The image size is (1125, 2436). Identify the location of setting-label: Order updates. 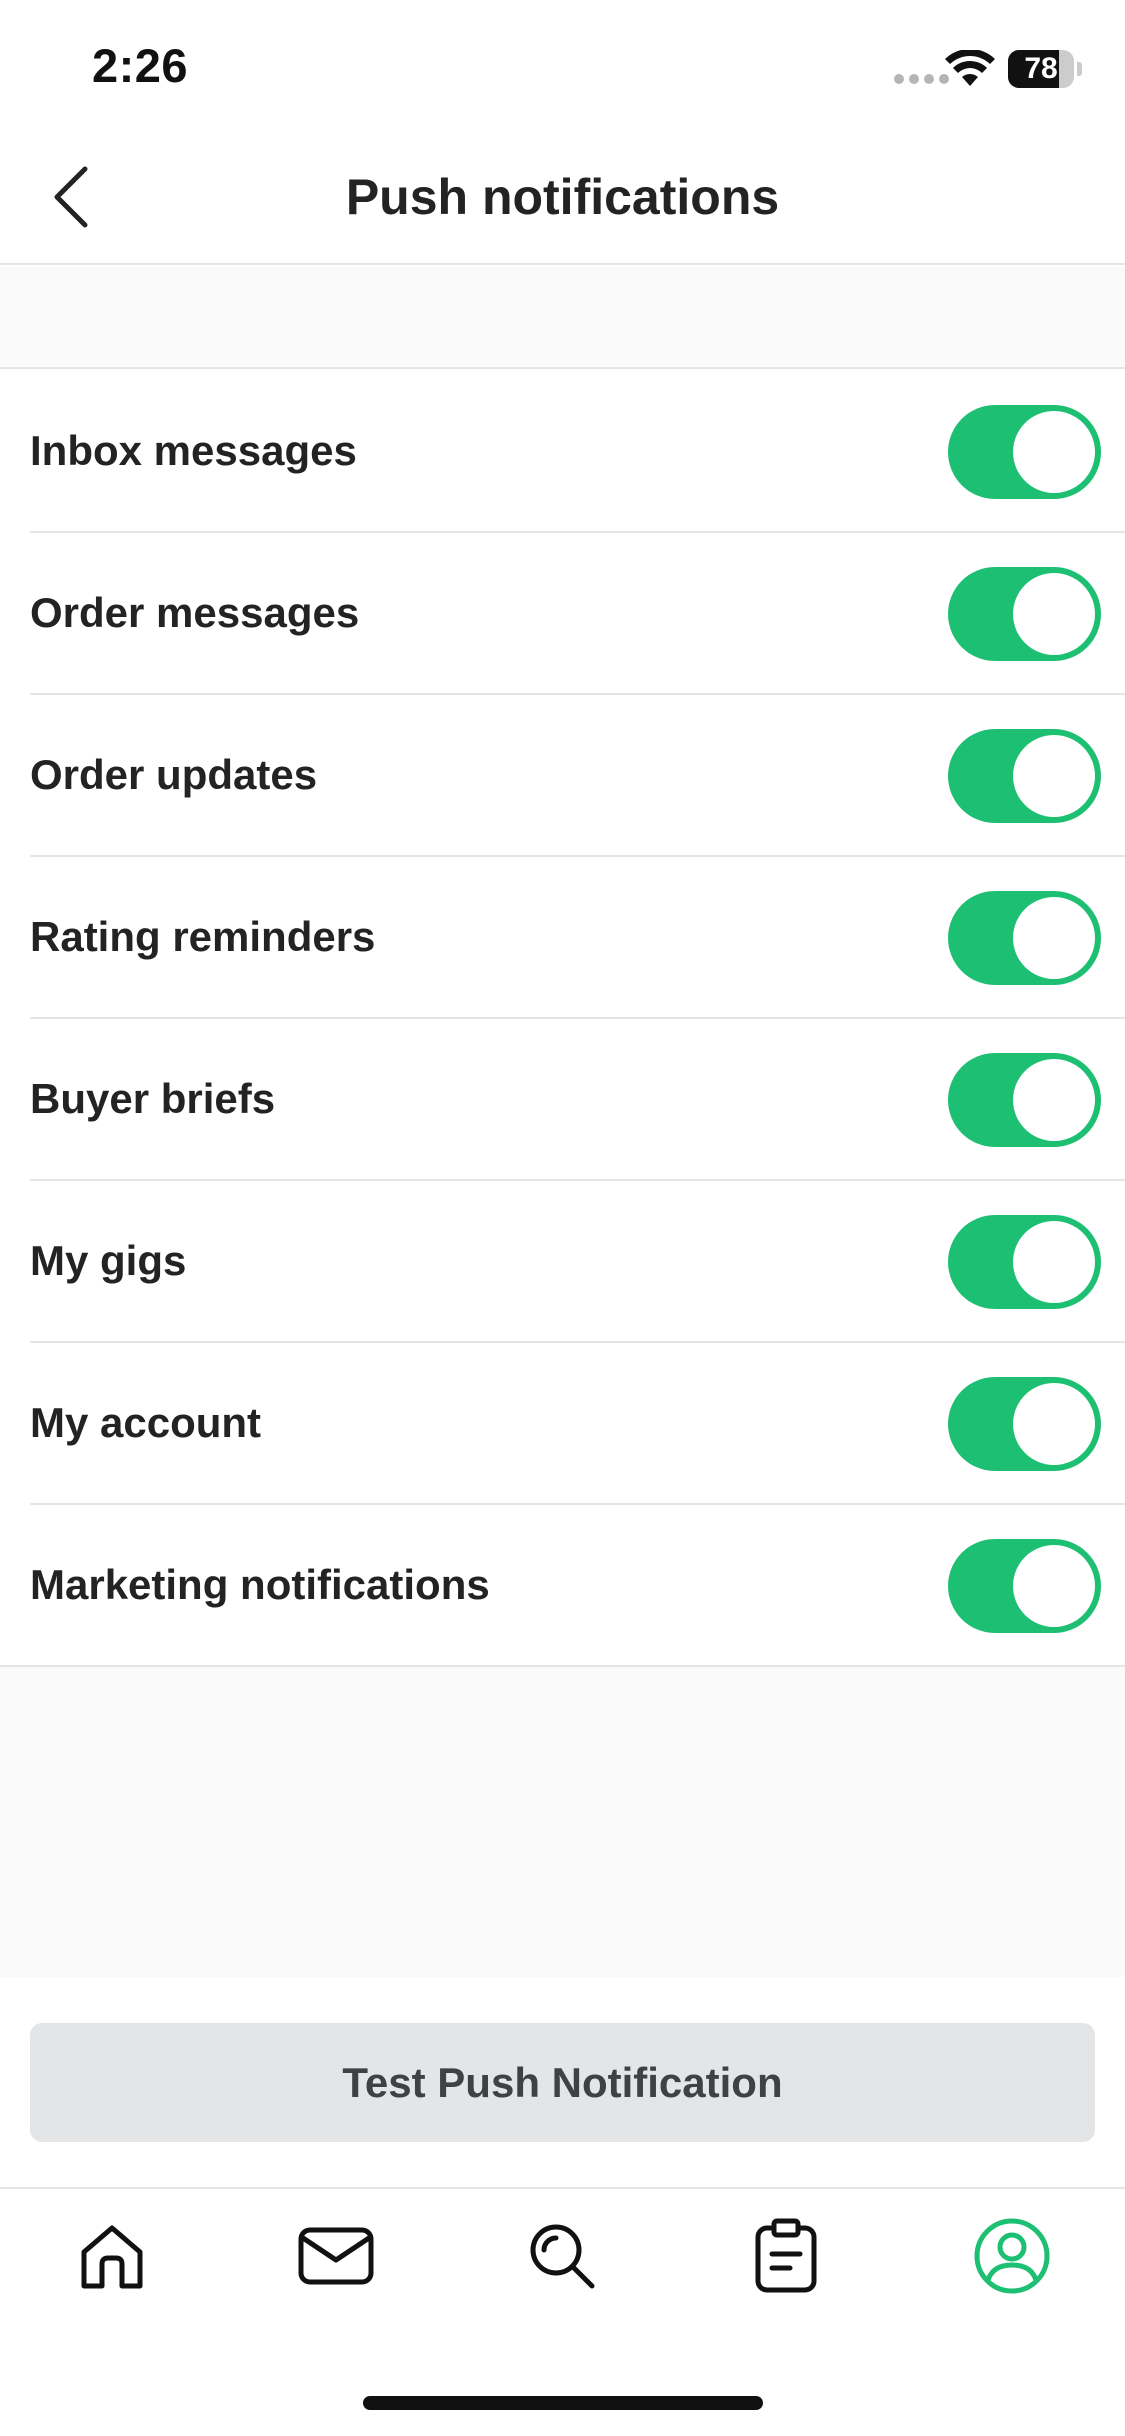
(174, 774).